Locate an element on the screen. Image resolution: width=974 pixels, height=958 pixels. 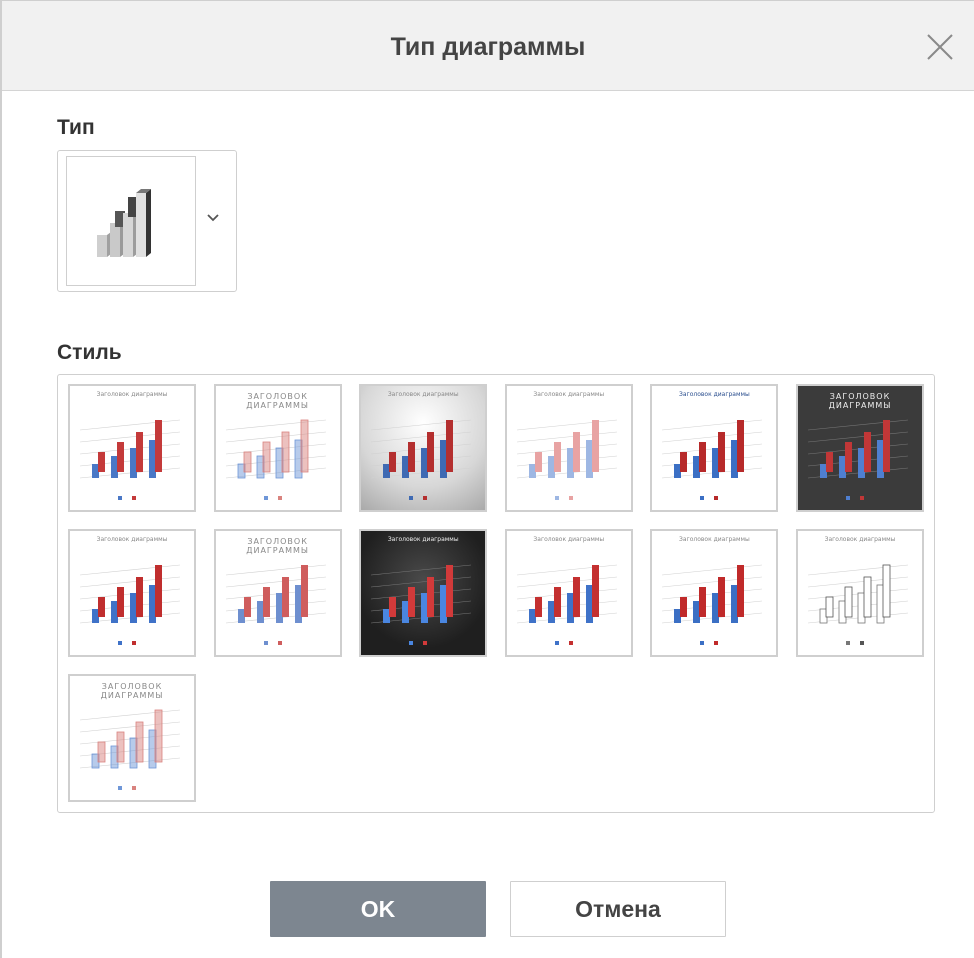
3d-column-chart-icon is located at coordinates (124, 223).